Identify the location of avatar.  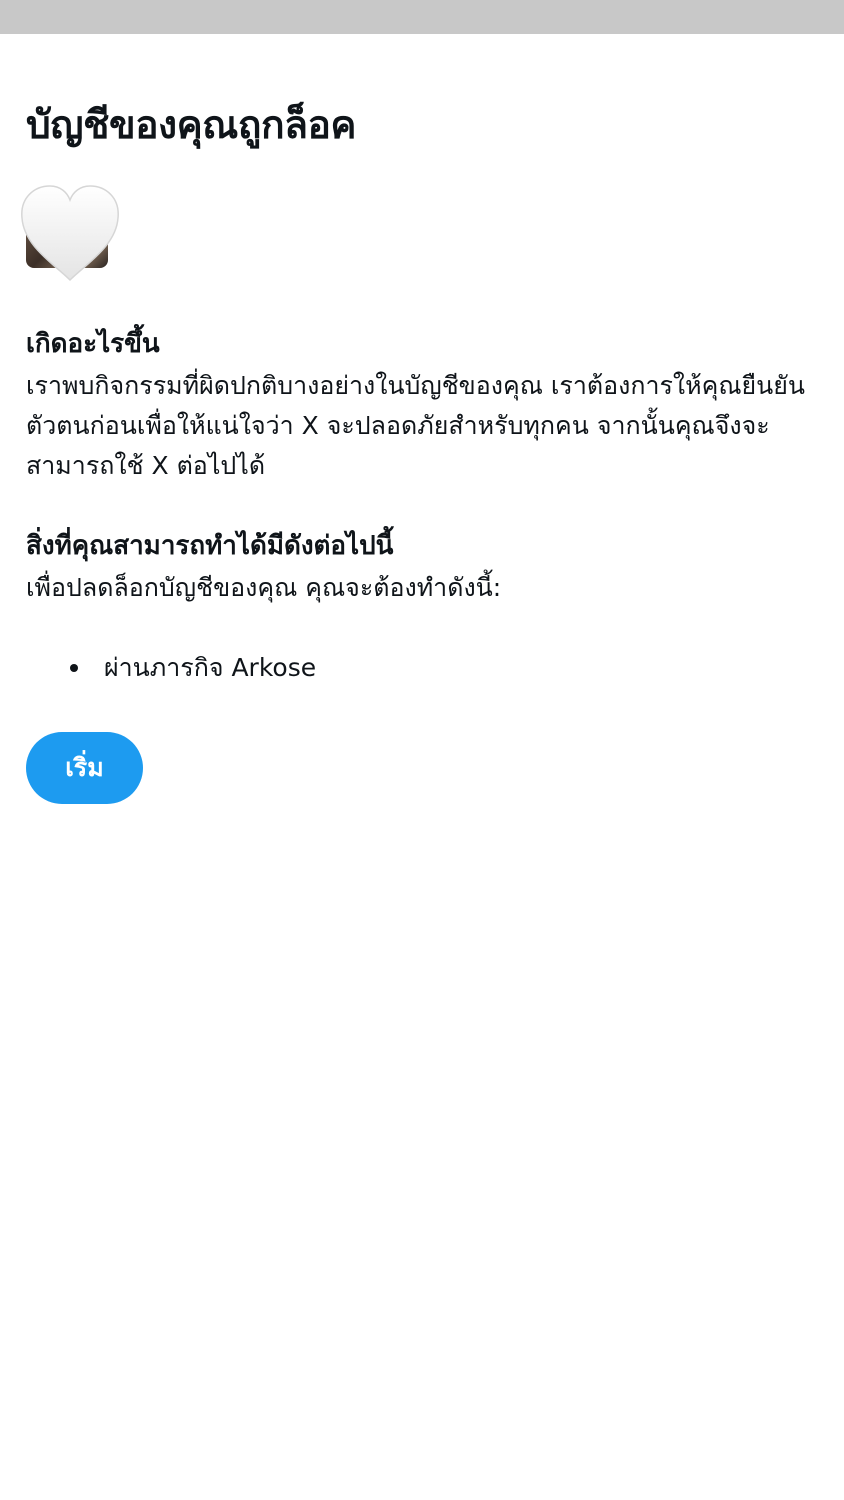
(73, 235).